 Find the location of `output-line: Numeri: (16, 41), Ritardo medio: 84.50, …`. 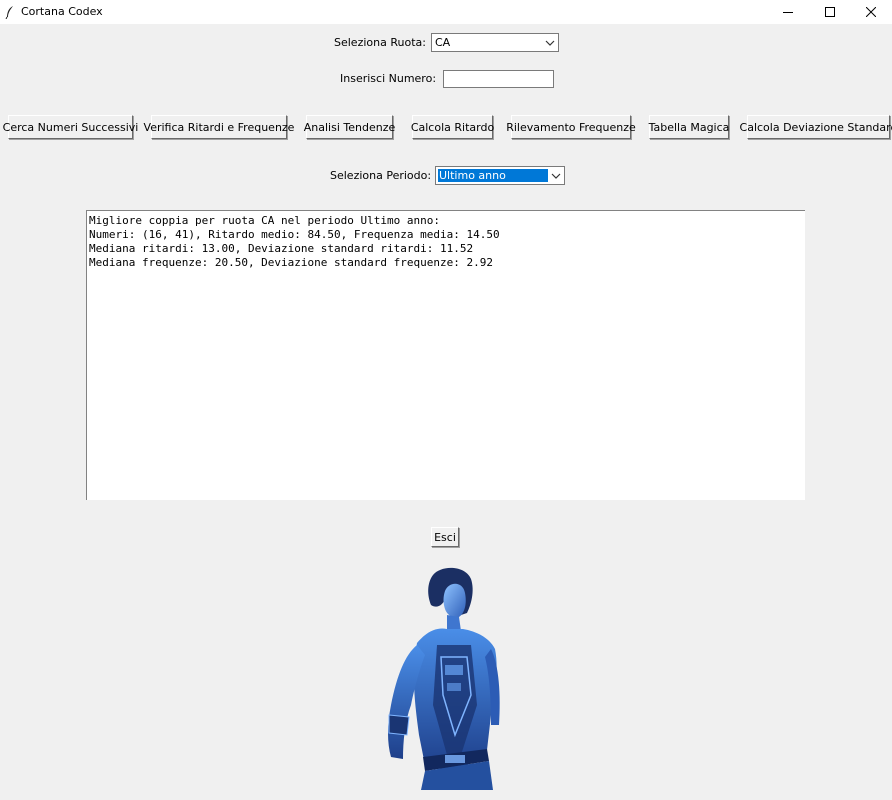

output-line: Numeri: (16, 41), Ritardo medio: 84.50, … is located at coordinates (294, 234).